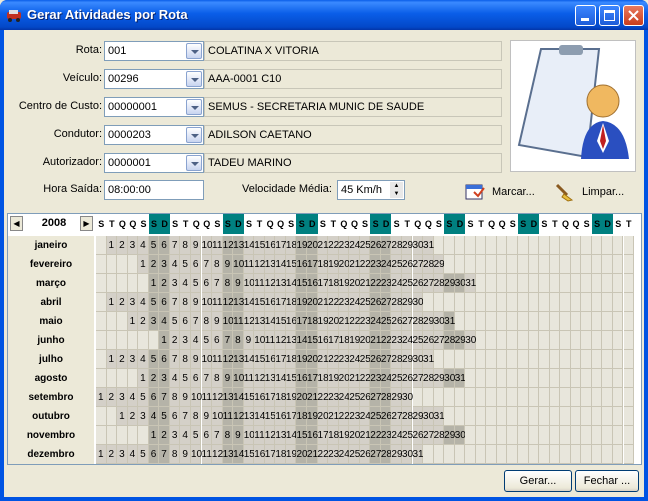 This screenshot has height=501, width=648. Describe the element at coordinates (143, 378) in the screenshot. I see `day-cell: 1` at that location.